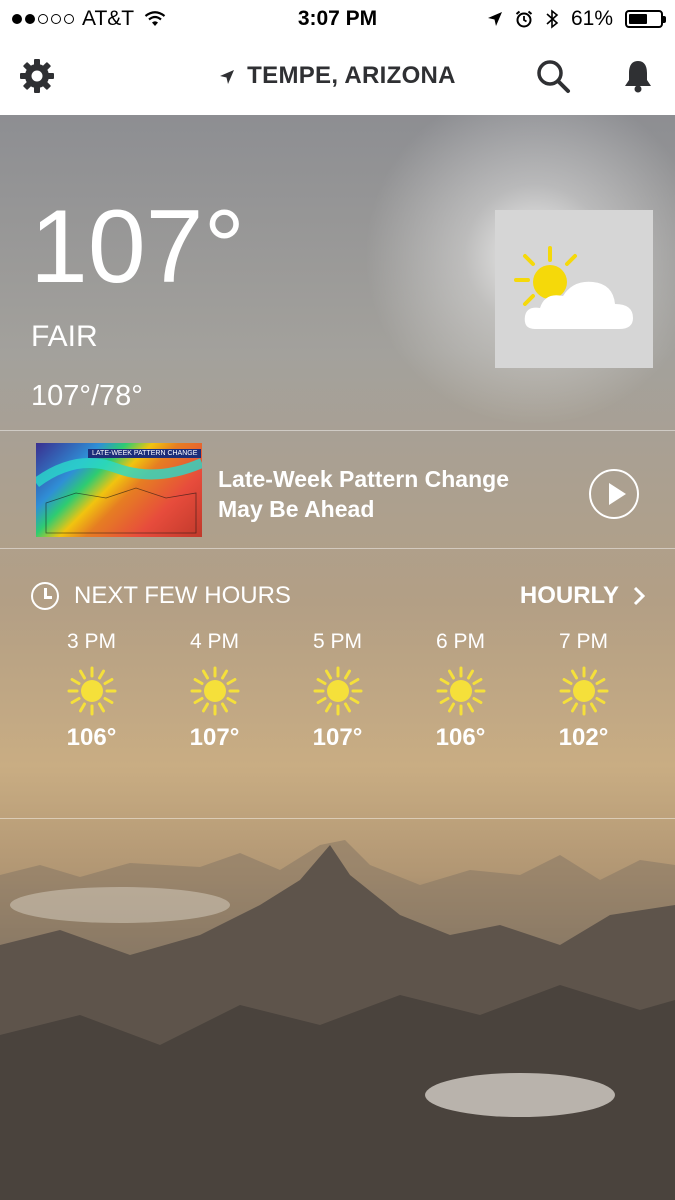 The width and height of the screenshot is (675, 1200). Describe the element at coordinates (45, 596) in the screenshot. I see `clock-icon` at that location.